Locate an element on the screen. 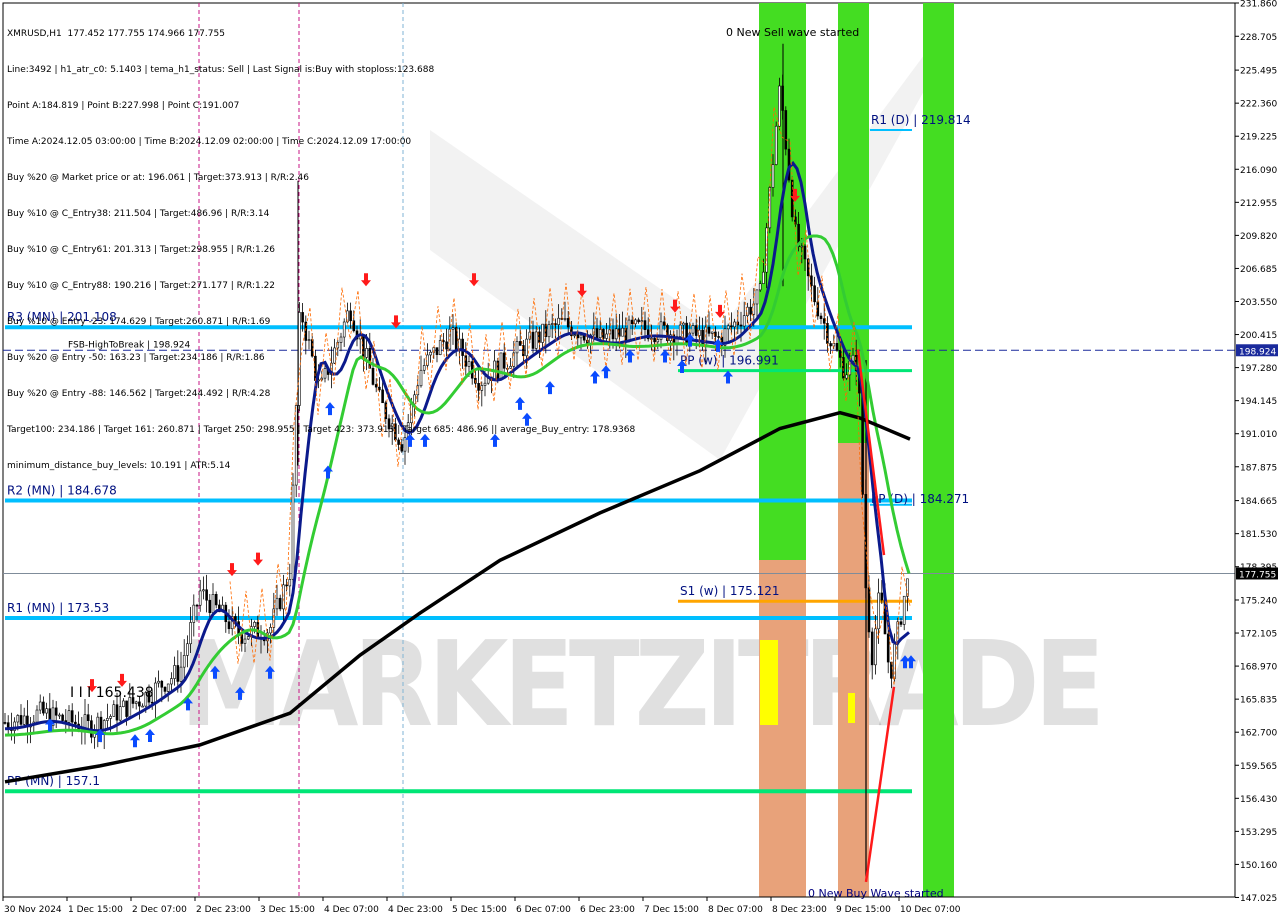 This screenshot has width=1280, height=920. x-tick-label: 3 Dec 15:00 is located at coordinates (287, 910).